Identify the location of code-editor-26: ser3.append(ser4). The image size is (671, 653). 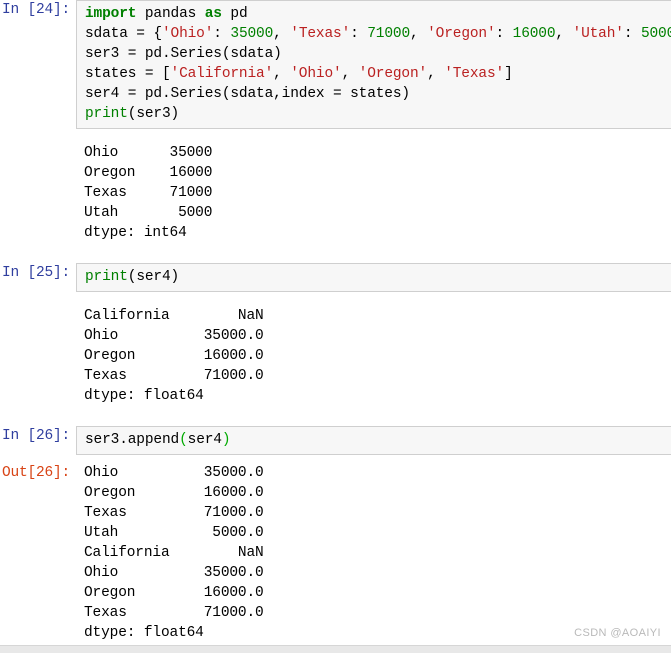
(373, 440).